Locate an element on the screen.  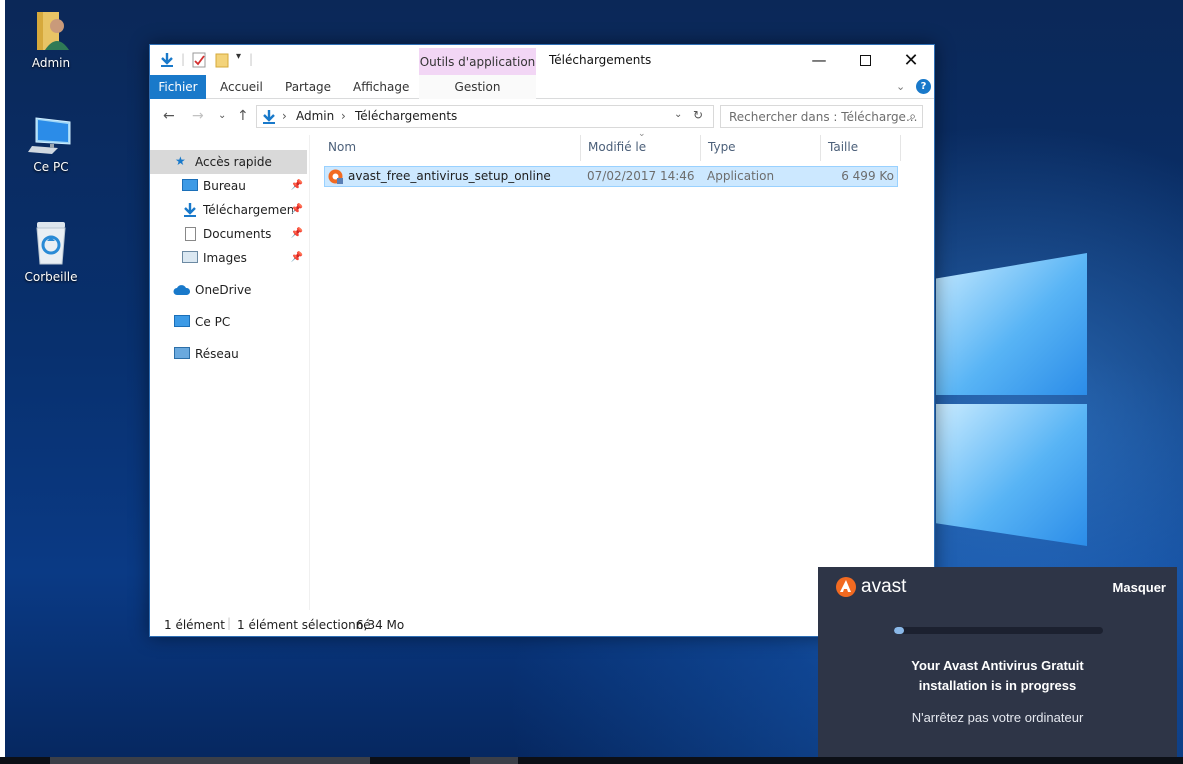
avast-setup-icon is located at coordinates (335, 176).